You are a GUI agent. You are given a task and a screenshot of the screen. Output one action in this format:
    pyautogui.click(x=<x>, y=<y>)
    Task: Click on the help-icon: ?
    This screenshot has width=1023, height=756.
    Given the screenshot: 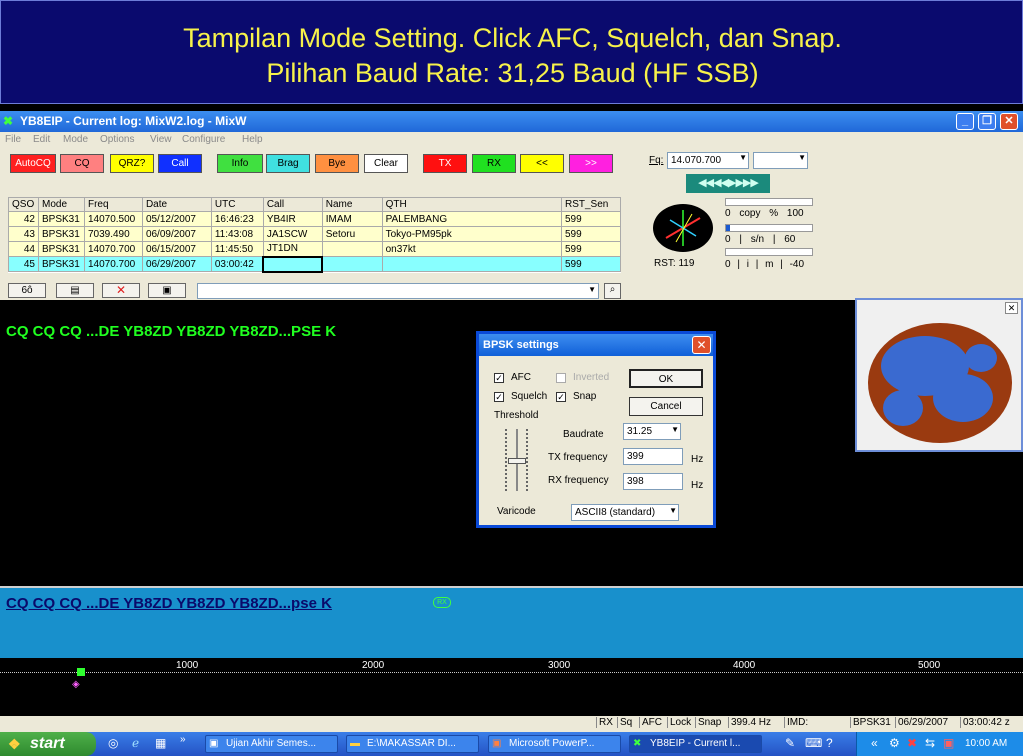 What is the action you would take?
    pyautogui.click(x=829, y=743)
    